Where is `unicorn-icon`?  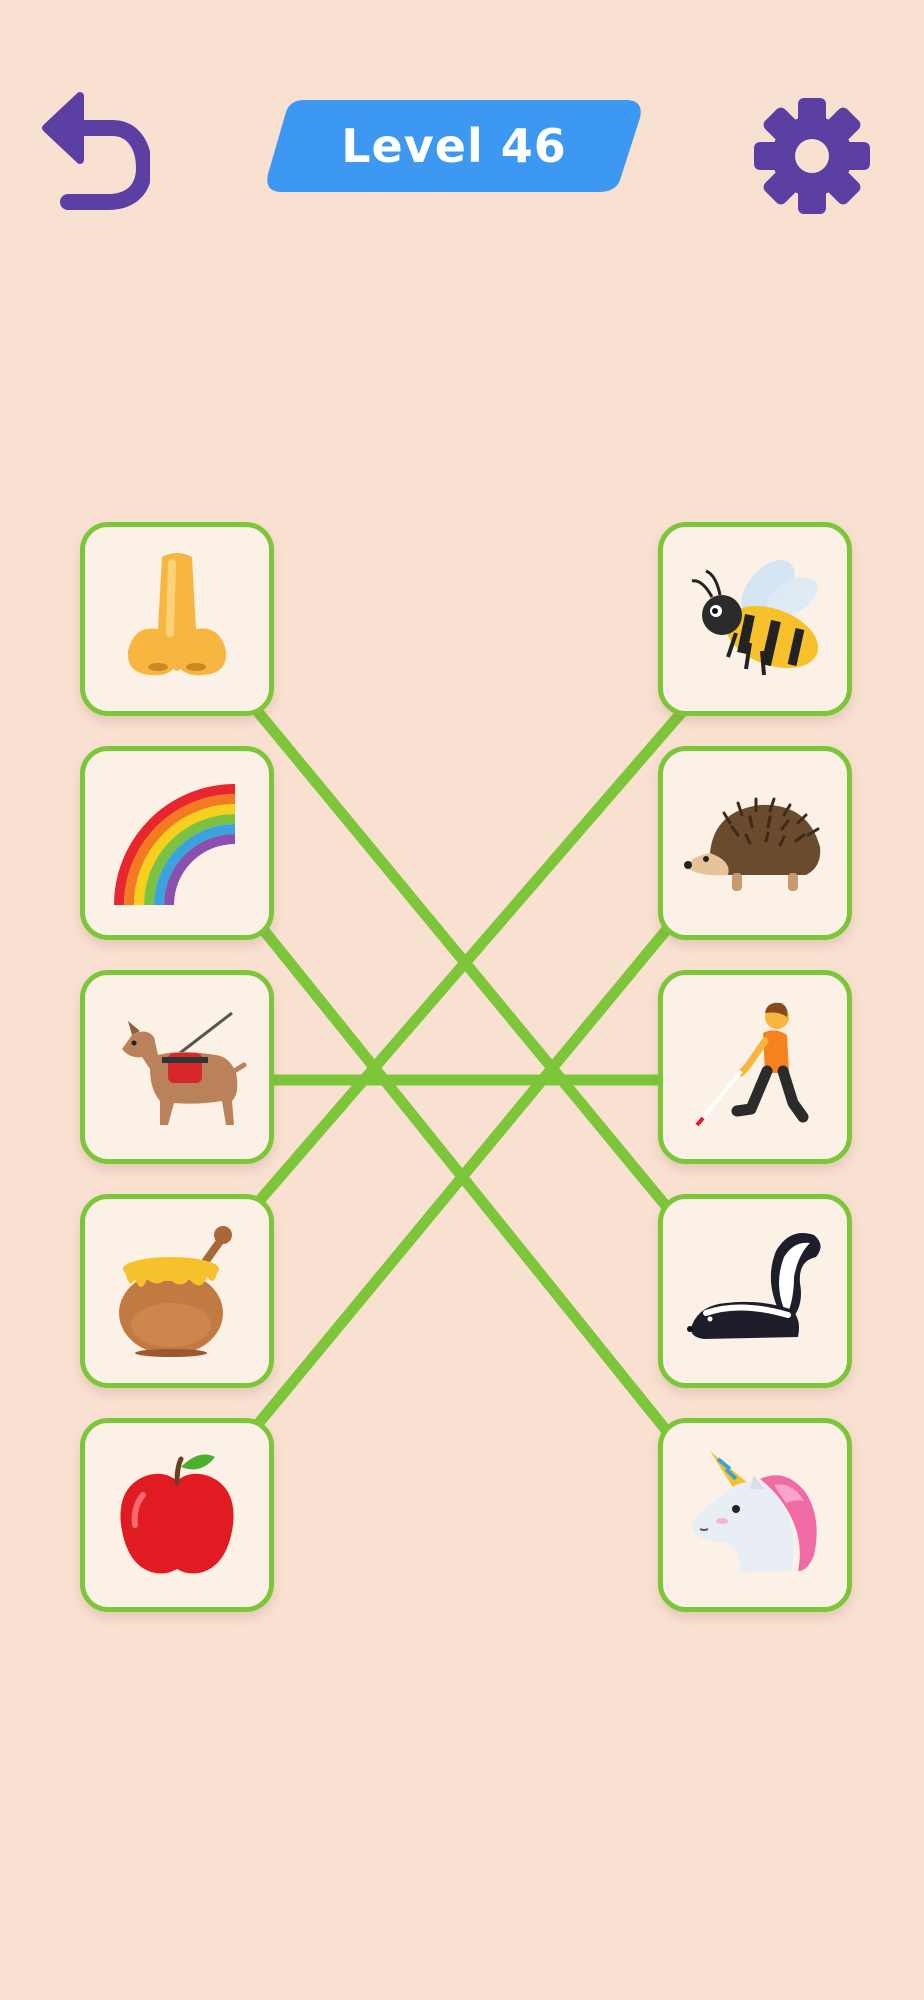 unicorn-icon is located at coordinates (754, 1512).